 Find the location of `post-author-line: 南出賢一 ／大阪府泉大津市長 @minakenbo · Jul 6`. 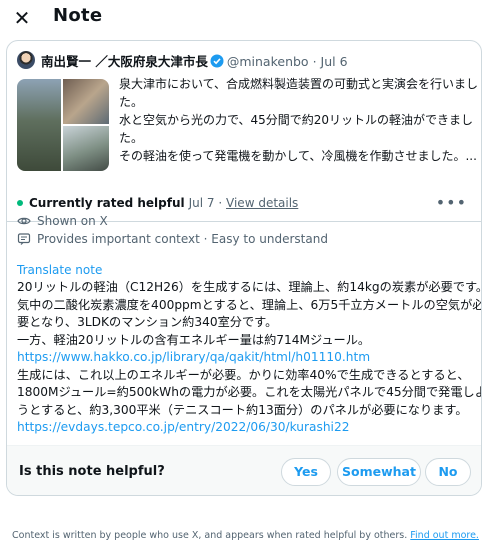

post-author-line: 南出賢一 ／大阪府泉大津市長 @minakenbo · Jul 6 is located at coordinates (194, 61).